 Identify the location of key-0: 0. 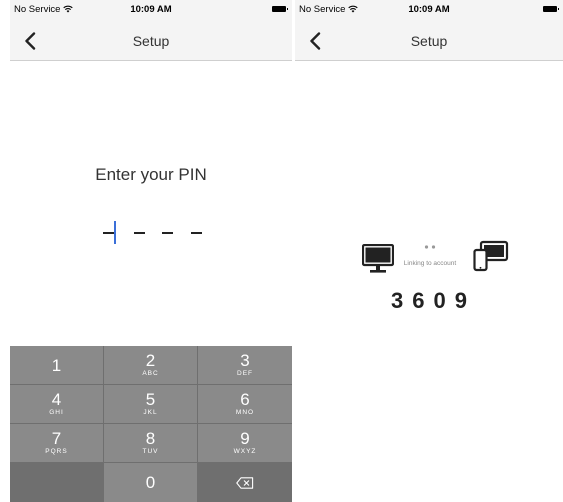
(150, 482).